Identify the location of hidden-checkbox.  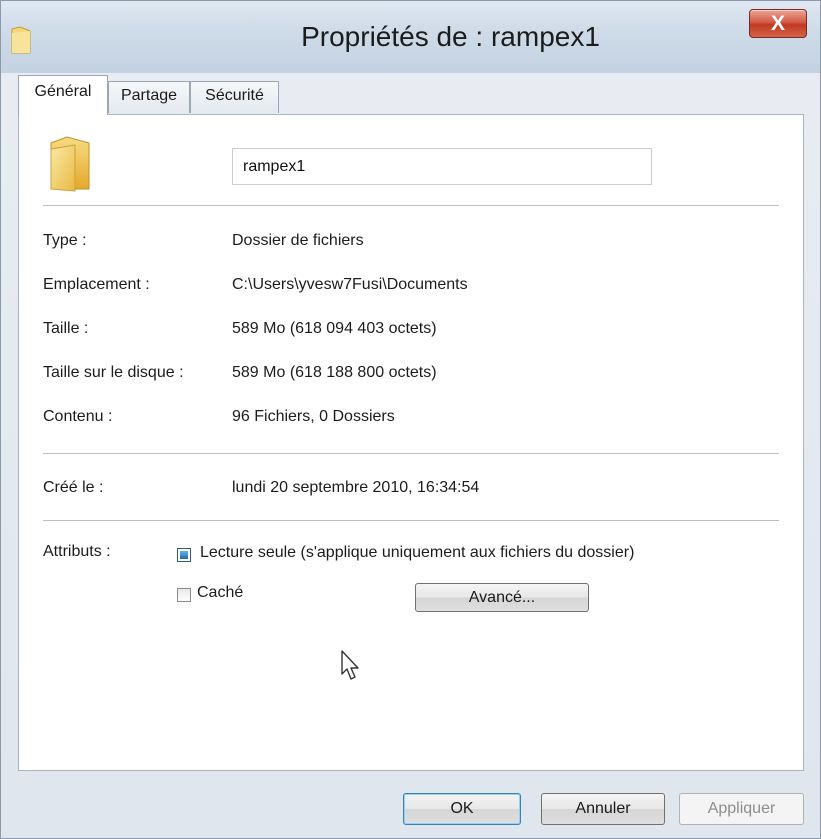
(184, 595).